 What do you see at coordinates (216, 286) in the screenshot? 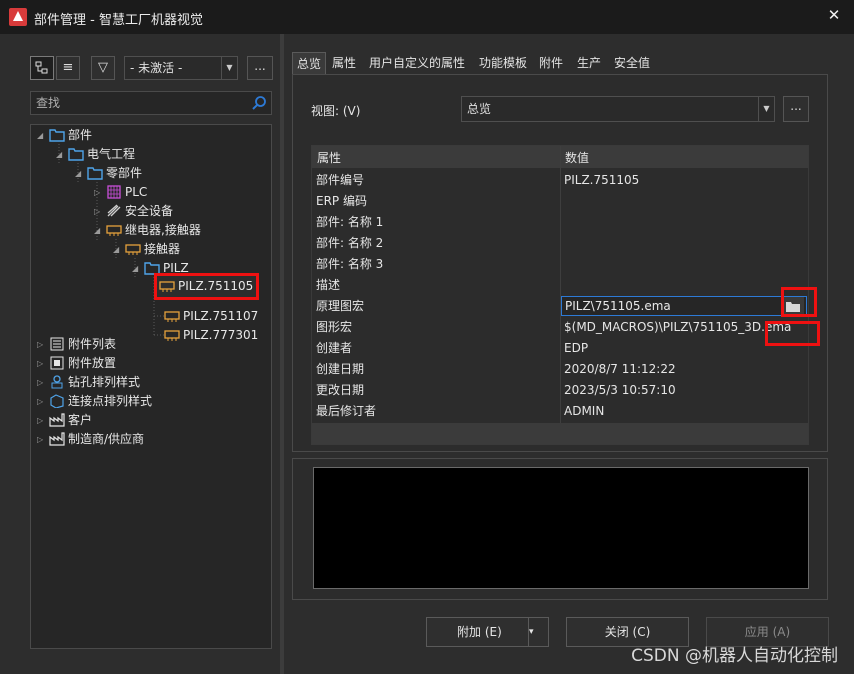
I see `tree-item-label: PILZ.751105` at bounding box center [216, 286].